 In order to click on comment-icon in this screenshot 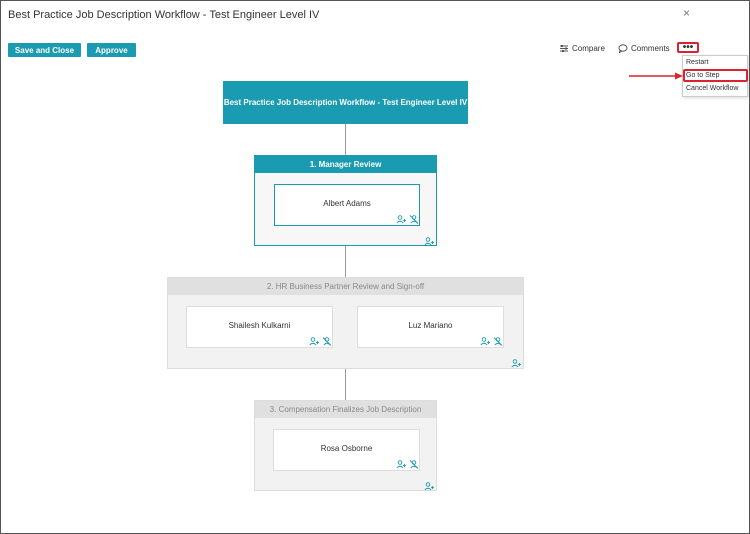, I will do `click(623, 48)`.